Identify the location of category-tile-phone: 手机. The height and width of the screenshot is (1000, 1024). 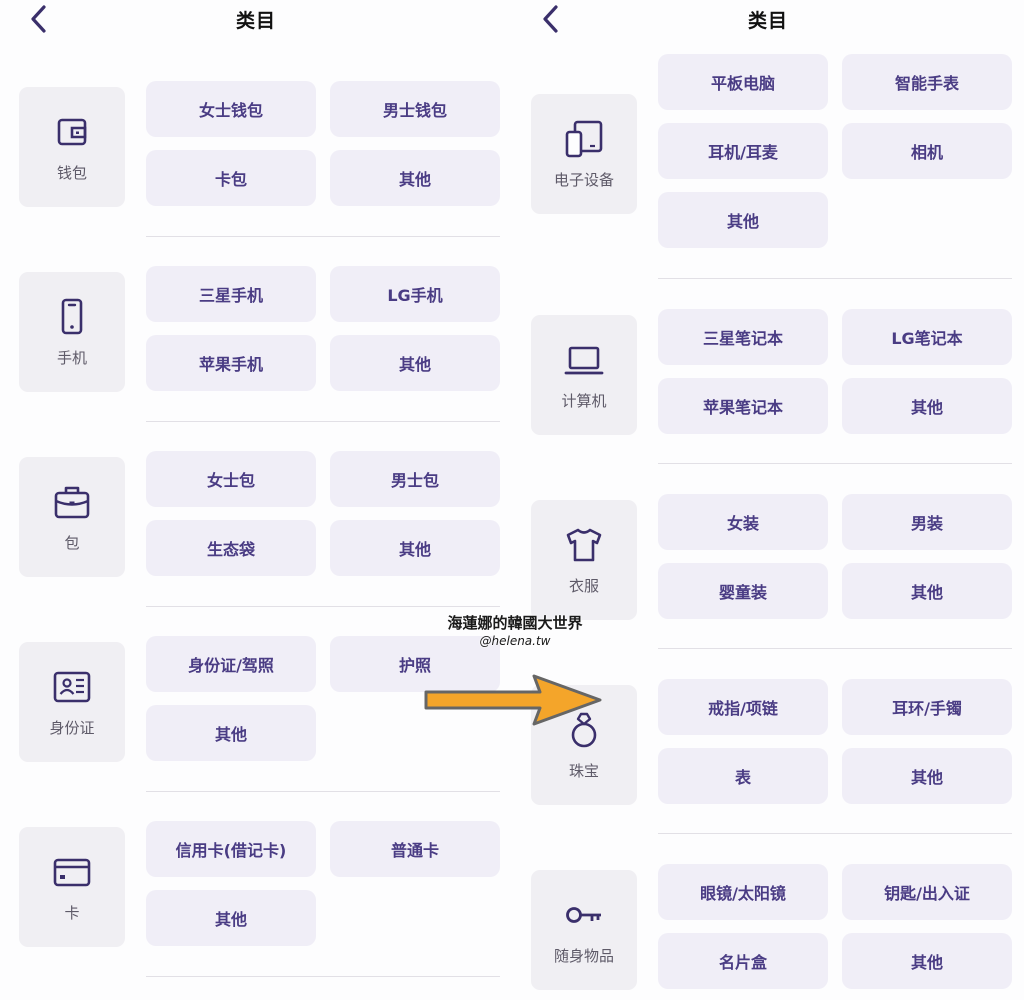
(72, 332).